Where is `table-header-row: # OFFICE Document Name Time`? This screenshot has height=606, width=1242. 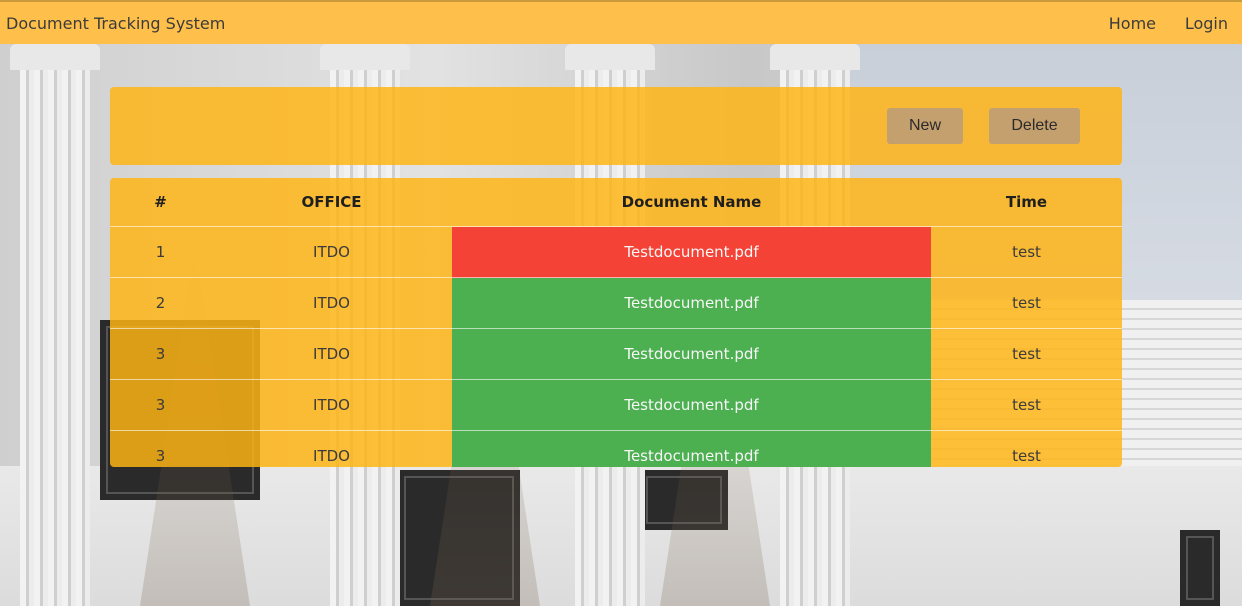 table-header-row: # OFFICE Document Name Time is located at coordinates (616, 202).